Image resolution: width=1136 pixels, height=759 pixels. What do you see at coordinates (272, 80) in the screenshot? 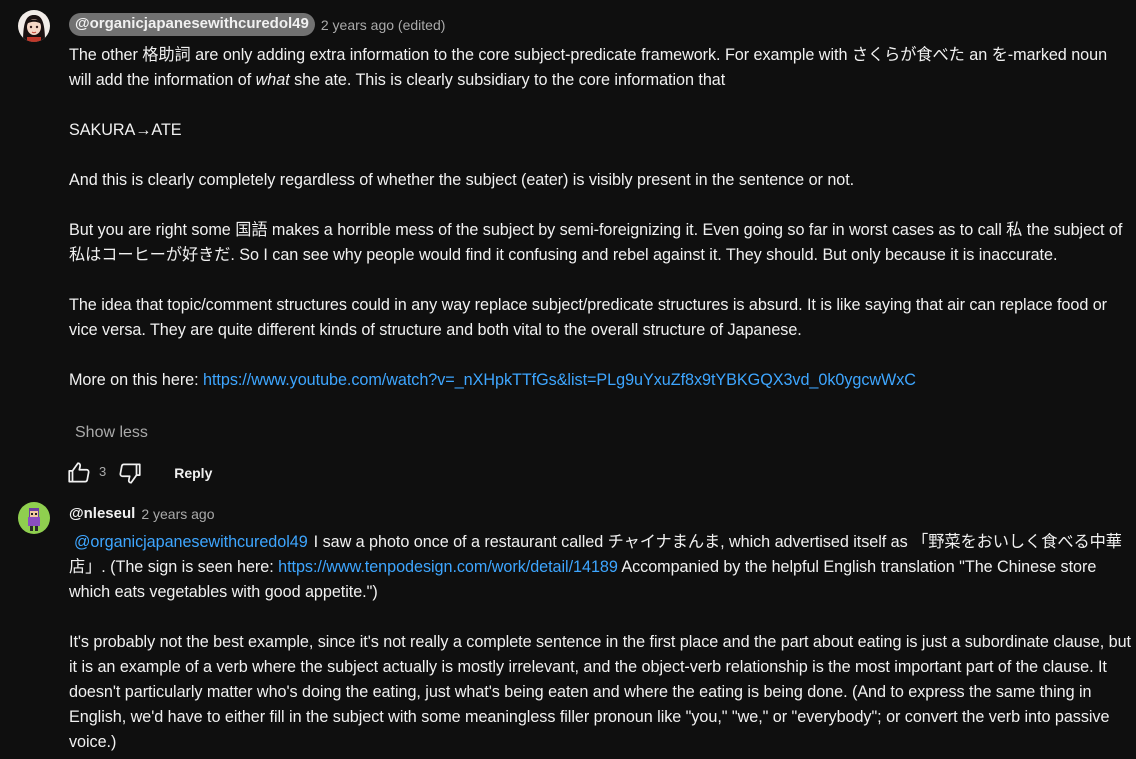
I see `emphasis-text: what` at bounding box center [272, 80].